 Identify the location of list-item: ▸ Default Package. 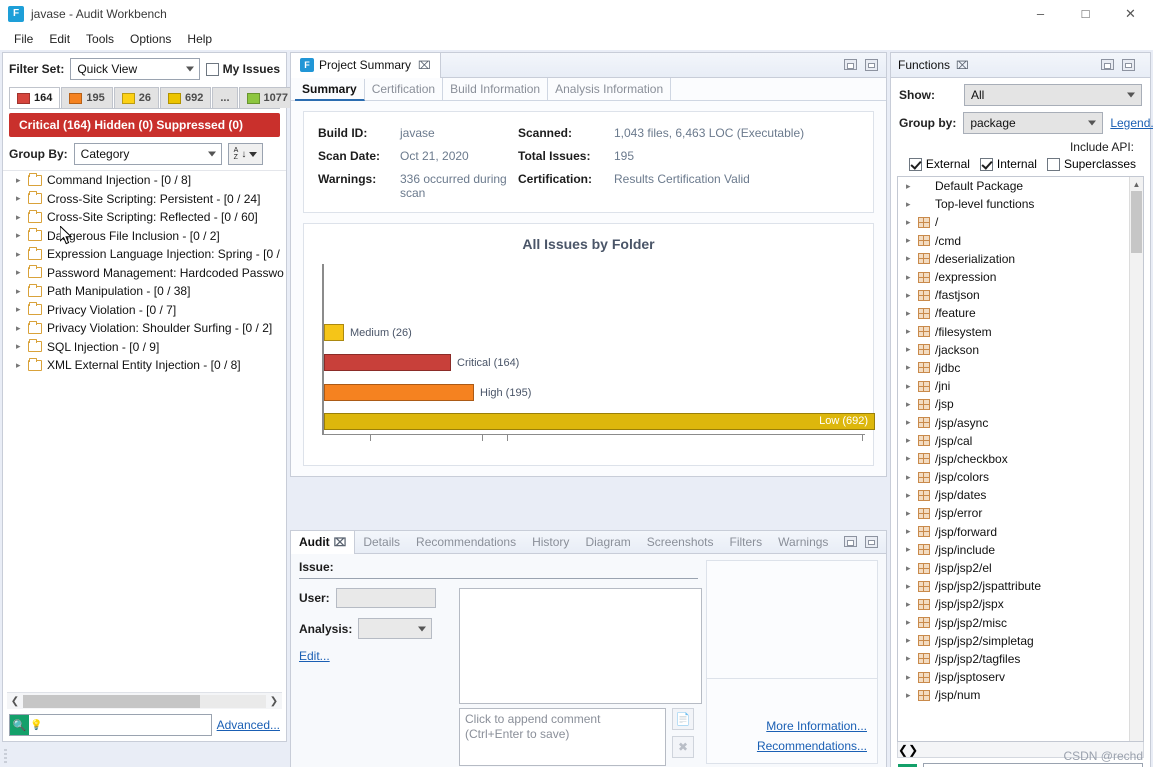
(1020, 186).